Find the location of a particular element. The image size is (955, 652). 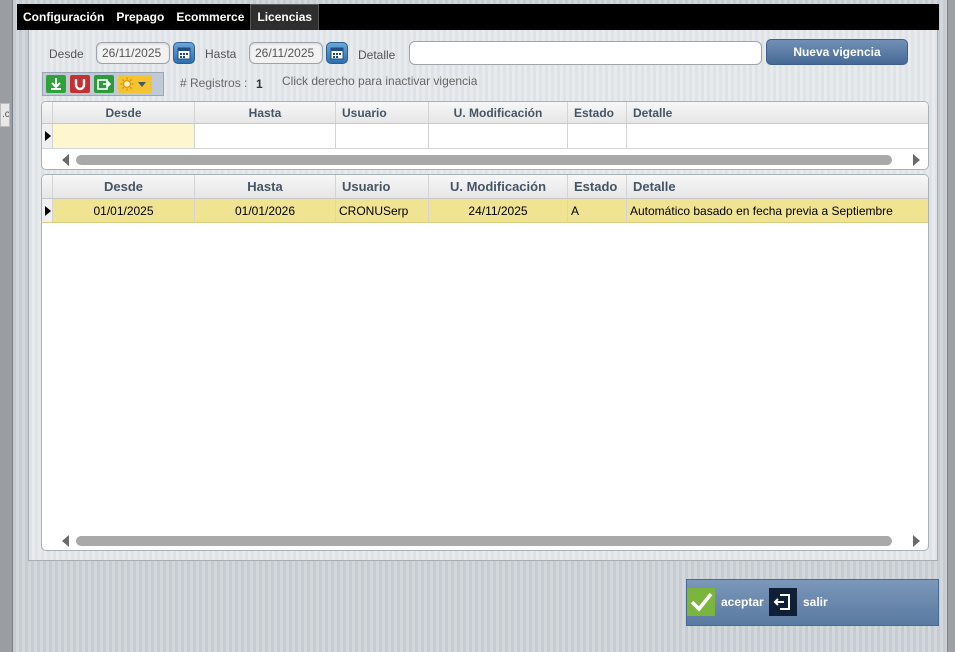

check-icon is located at coordinates (701, 602).